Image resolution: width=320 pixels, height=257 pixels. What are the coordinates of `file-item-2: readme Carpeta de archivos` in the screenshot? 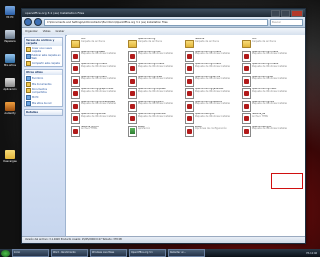 It's located at (212, 43).